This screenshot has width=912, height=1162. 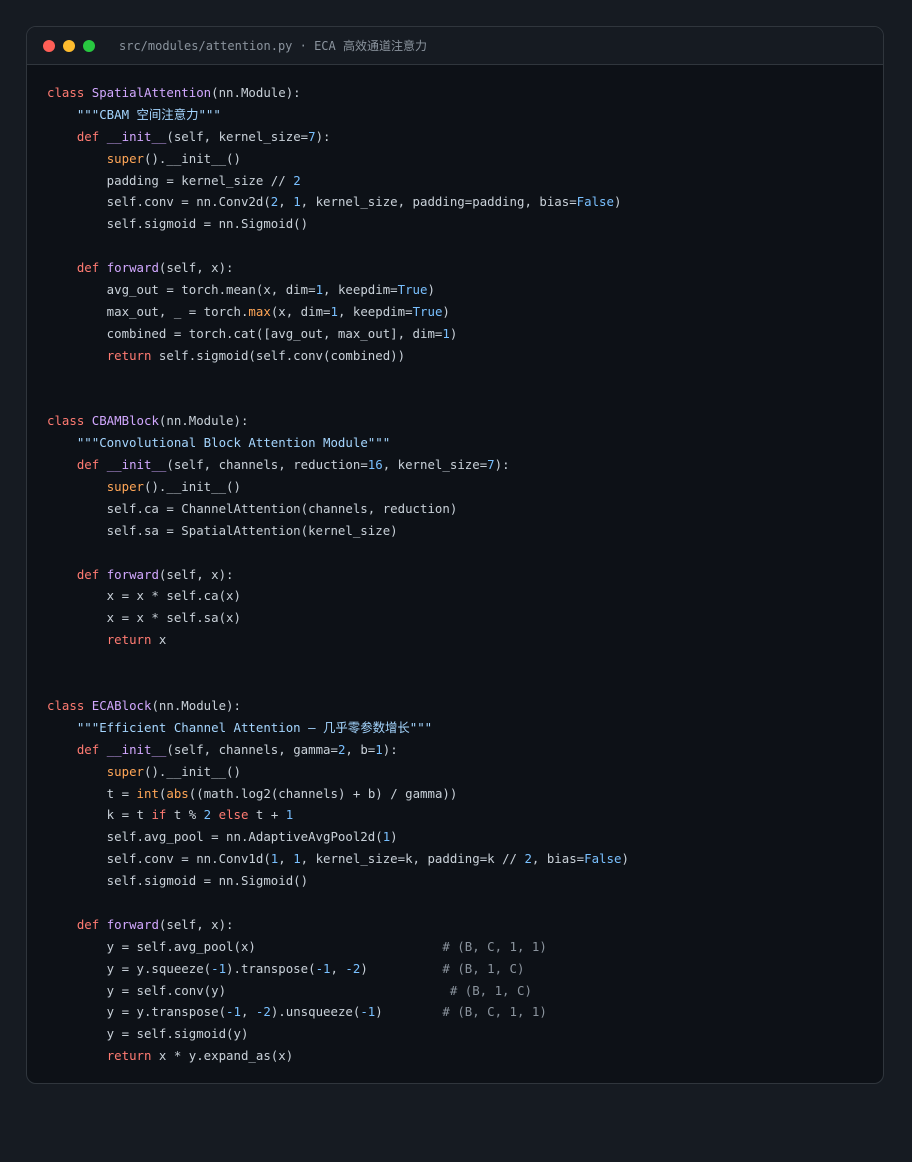 What do you see at coordinates (237, 136) in the screenshot?
I see `code-token: (self, kernel_size=` at bounding box center [237, 136].